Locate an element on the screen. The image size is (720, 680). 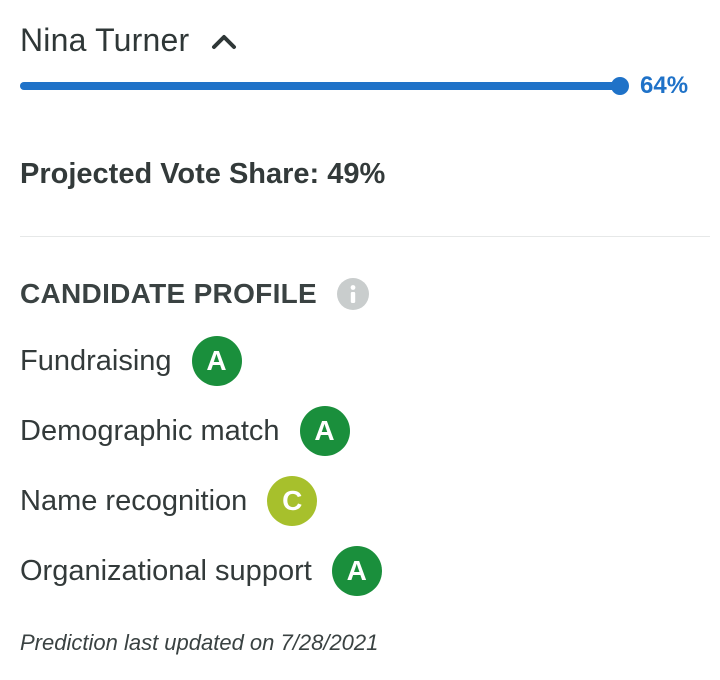
candidate-profile-heading: CANDIDATE PROFILE is located at coordinates (195, 294).